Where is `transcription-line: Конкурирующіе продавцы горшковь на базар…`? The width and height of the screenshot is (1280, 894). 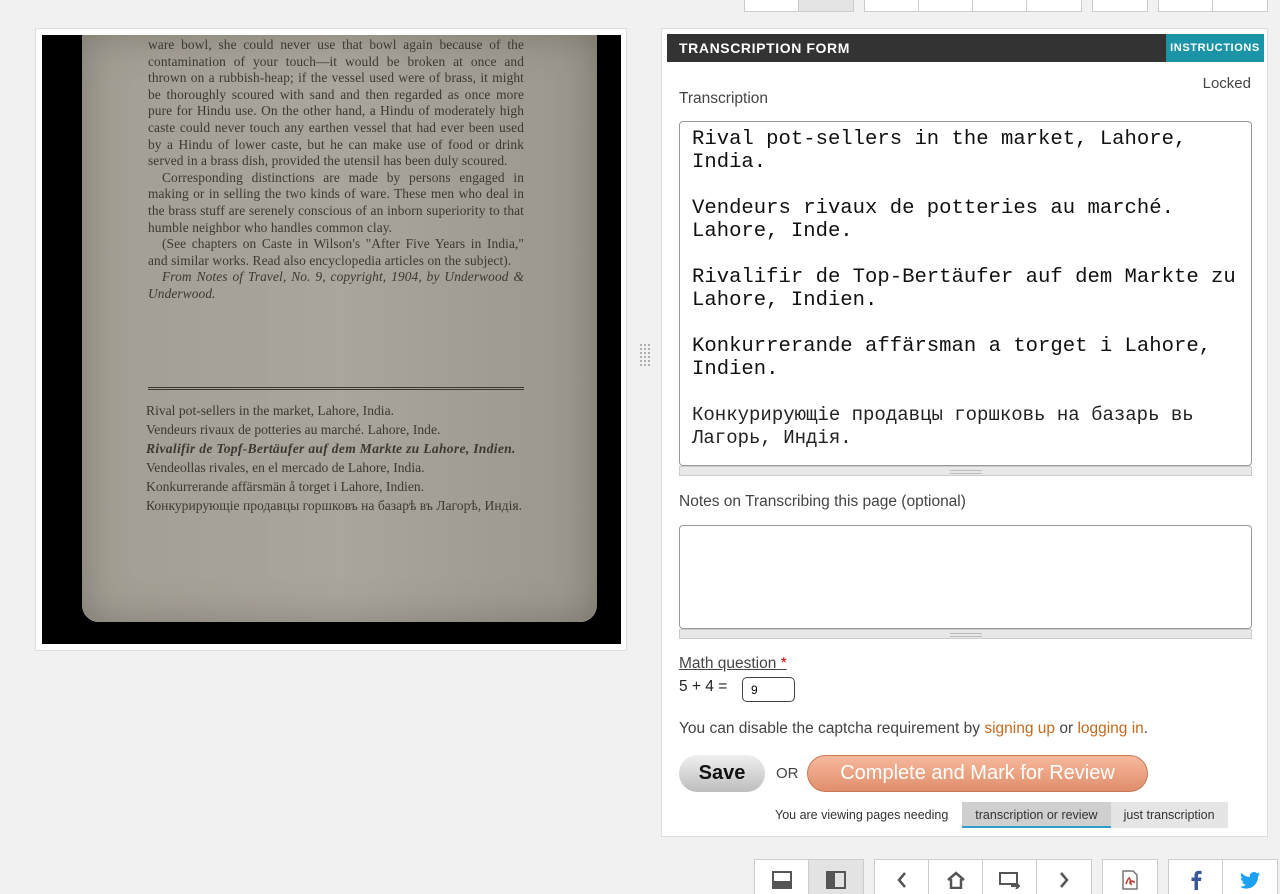 transcription-line: Конкурирующіе продавцы горшковь на базар… is located at coordinates (943, 426).